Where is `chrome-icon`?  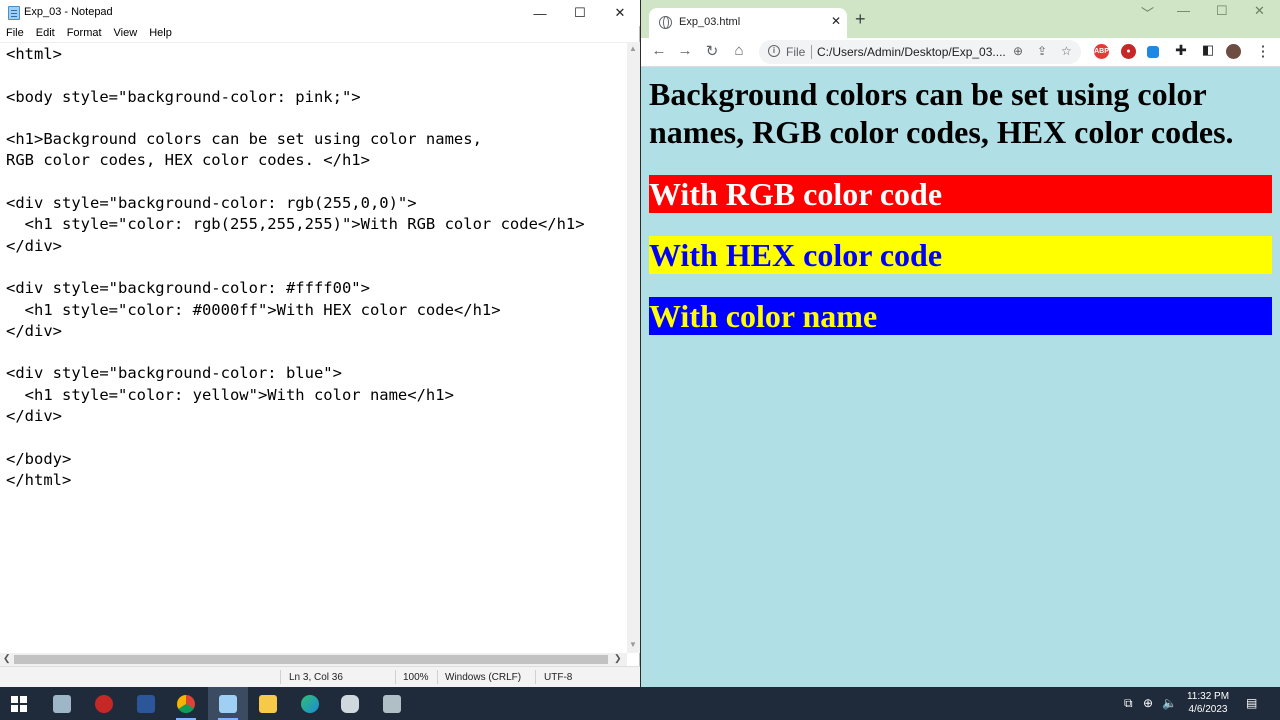
chrome-icon is located at coordinates (186, 704).